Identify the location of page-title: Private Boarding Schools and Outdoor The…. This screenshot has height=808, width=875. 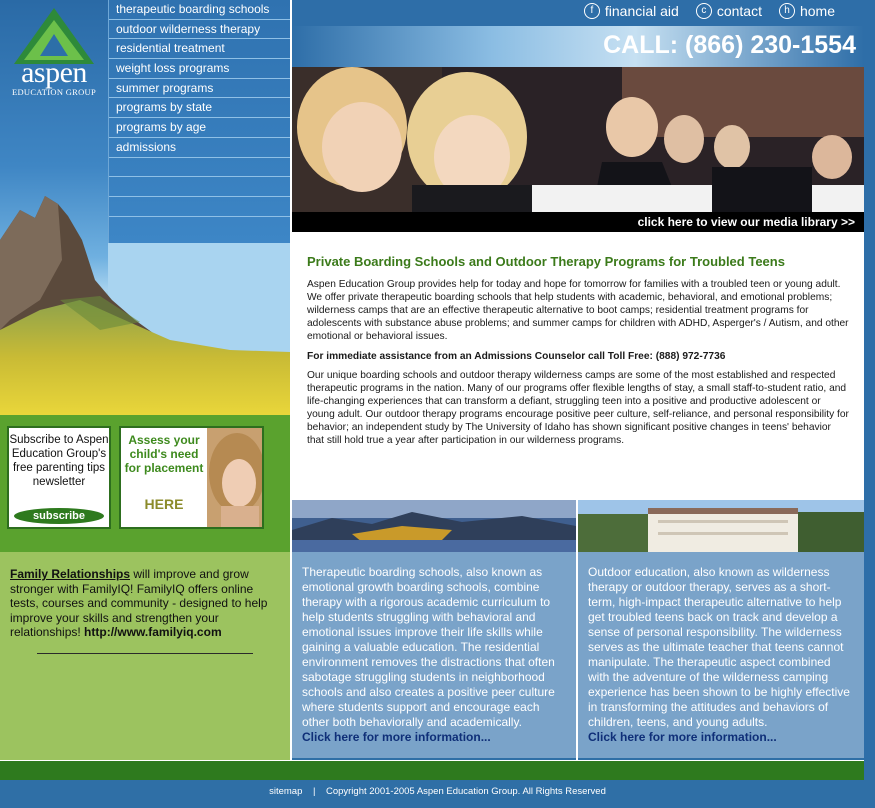
(546, 261).